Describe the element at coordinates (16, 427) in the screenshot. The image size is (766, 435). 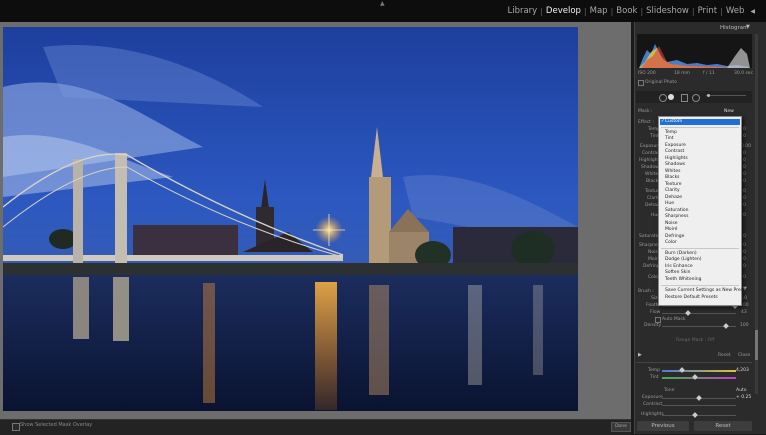
I see `mask-overlay-checkbox` at that location.